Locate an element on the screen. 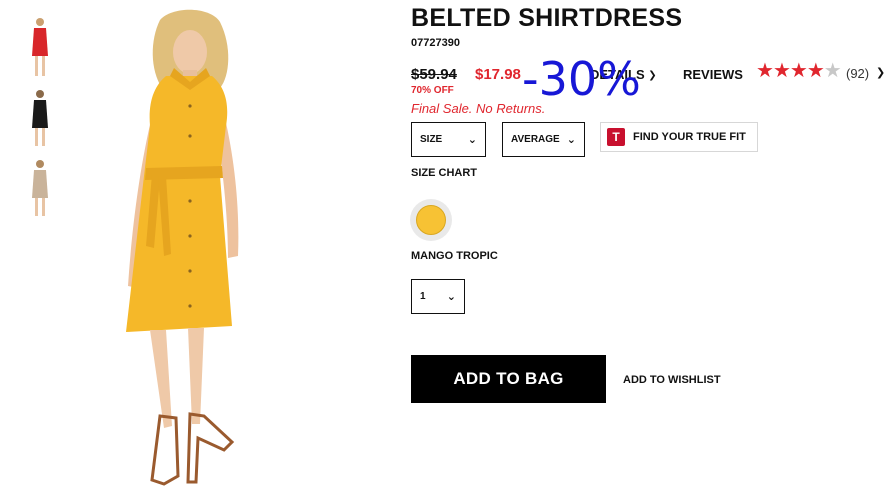  truefit-logo-icon: T is located at coordinates (616, 137).